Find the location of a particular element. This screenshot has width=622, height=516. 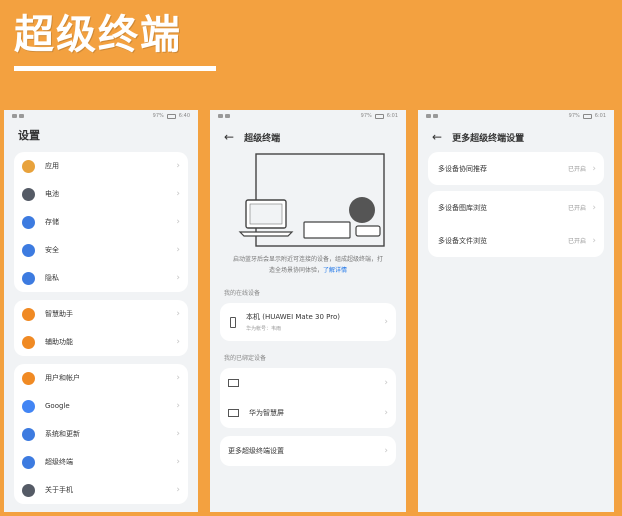

setting-label: 多设备图库浏览 is located at coordinates (462, 207).